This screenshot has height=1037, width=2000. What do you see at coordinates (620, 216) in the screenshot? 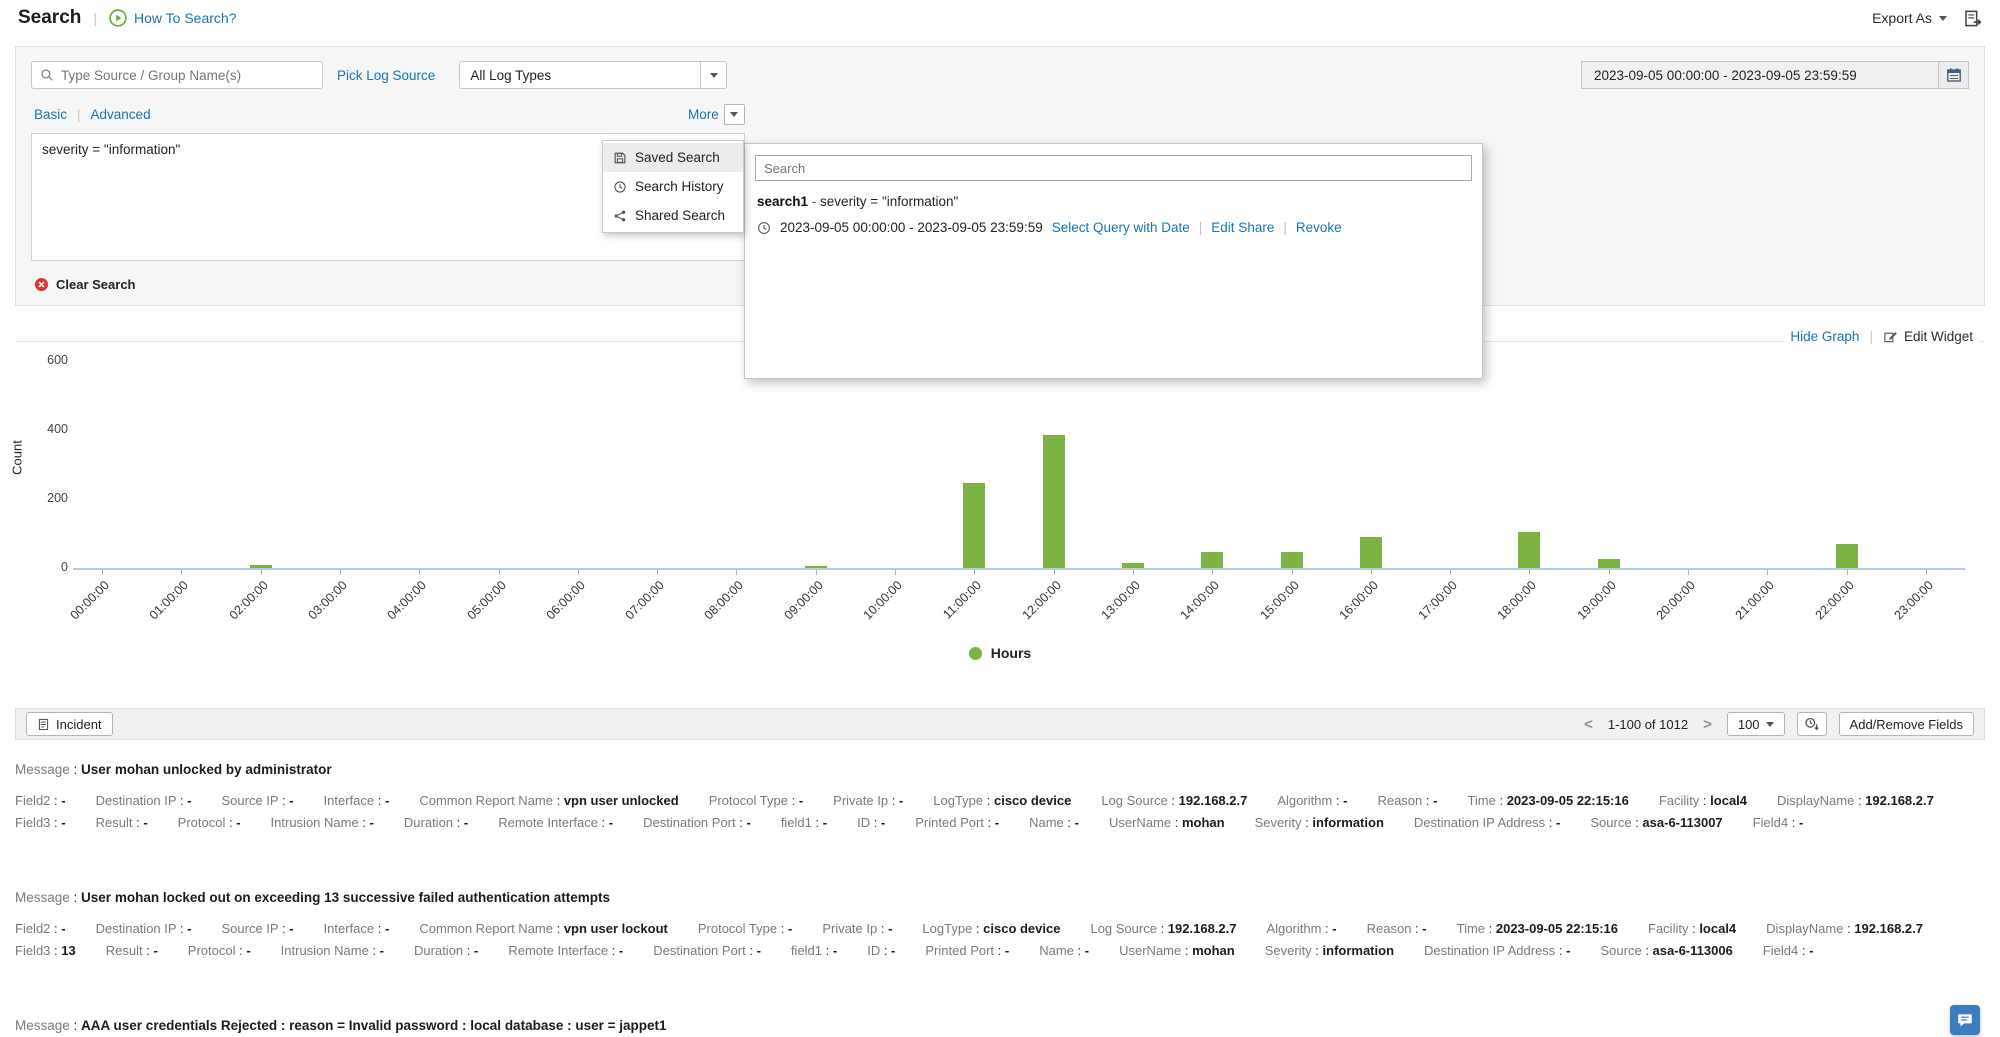
I see `share-icon` at bounding box center [620, 216].